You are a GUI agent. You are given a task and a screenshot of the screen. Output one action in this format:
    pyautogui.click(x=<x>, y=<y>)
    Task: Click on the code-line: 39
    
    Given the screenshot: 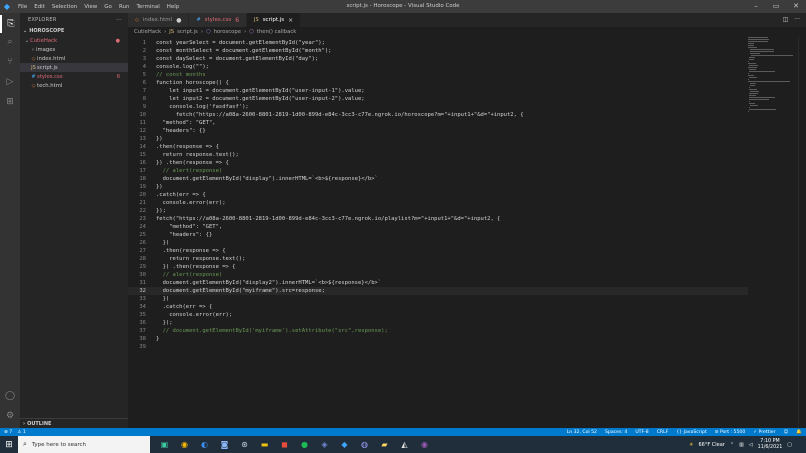 What is the action you would take?
    pyautogui.click(x=438, y=347)
    